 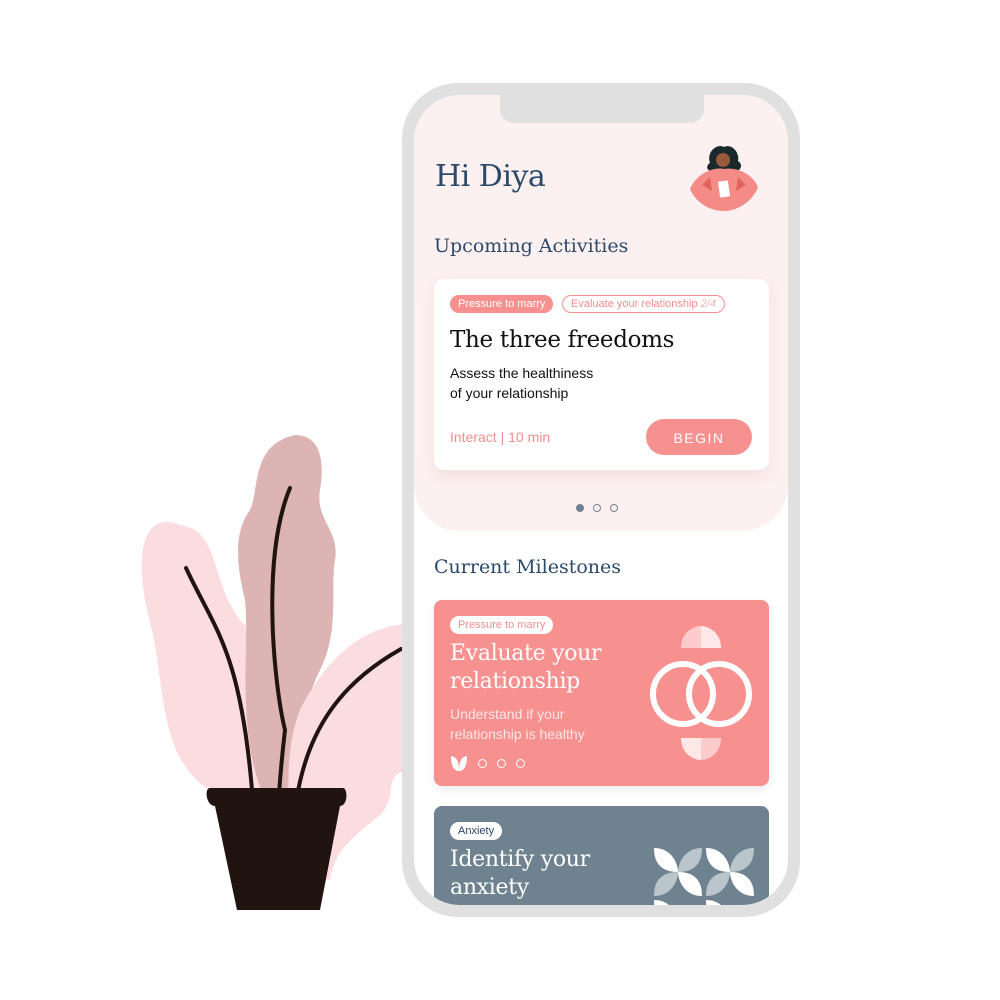 I want to click on begin-button: BEGIN, so click(x=699, y=437).